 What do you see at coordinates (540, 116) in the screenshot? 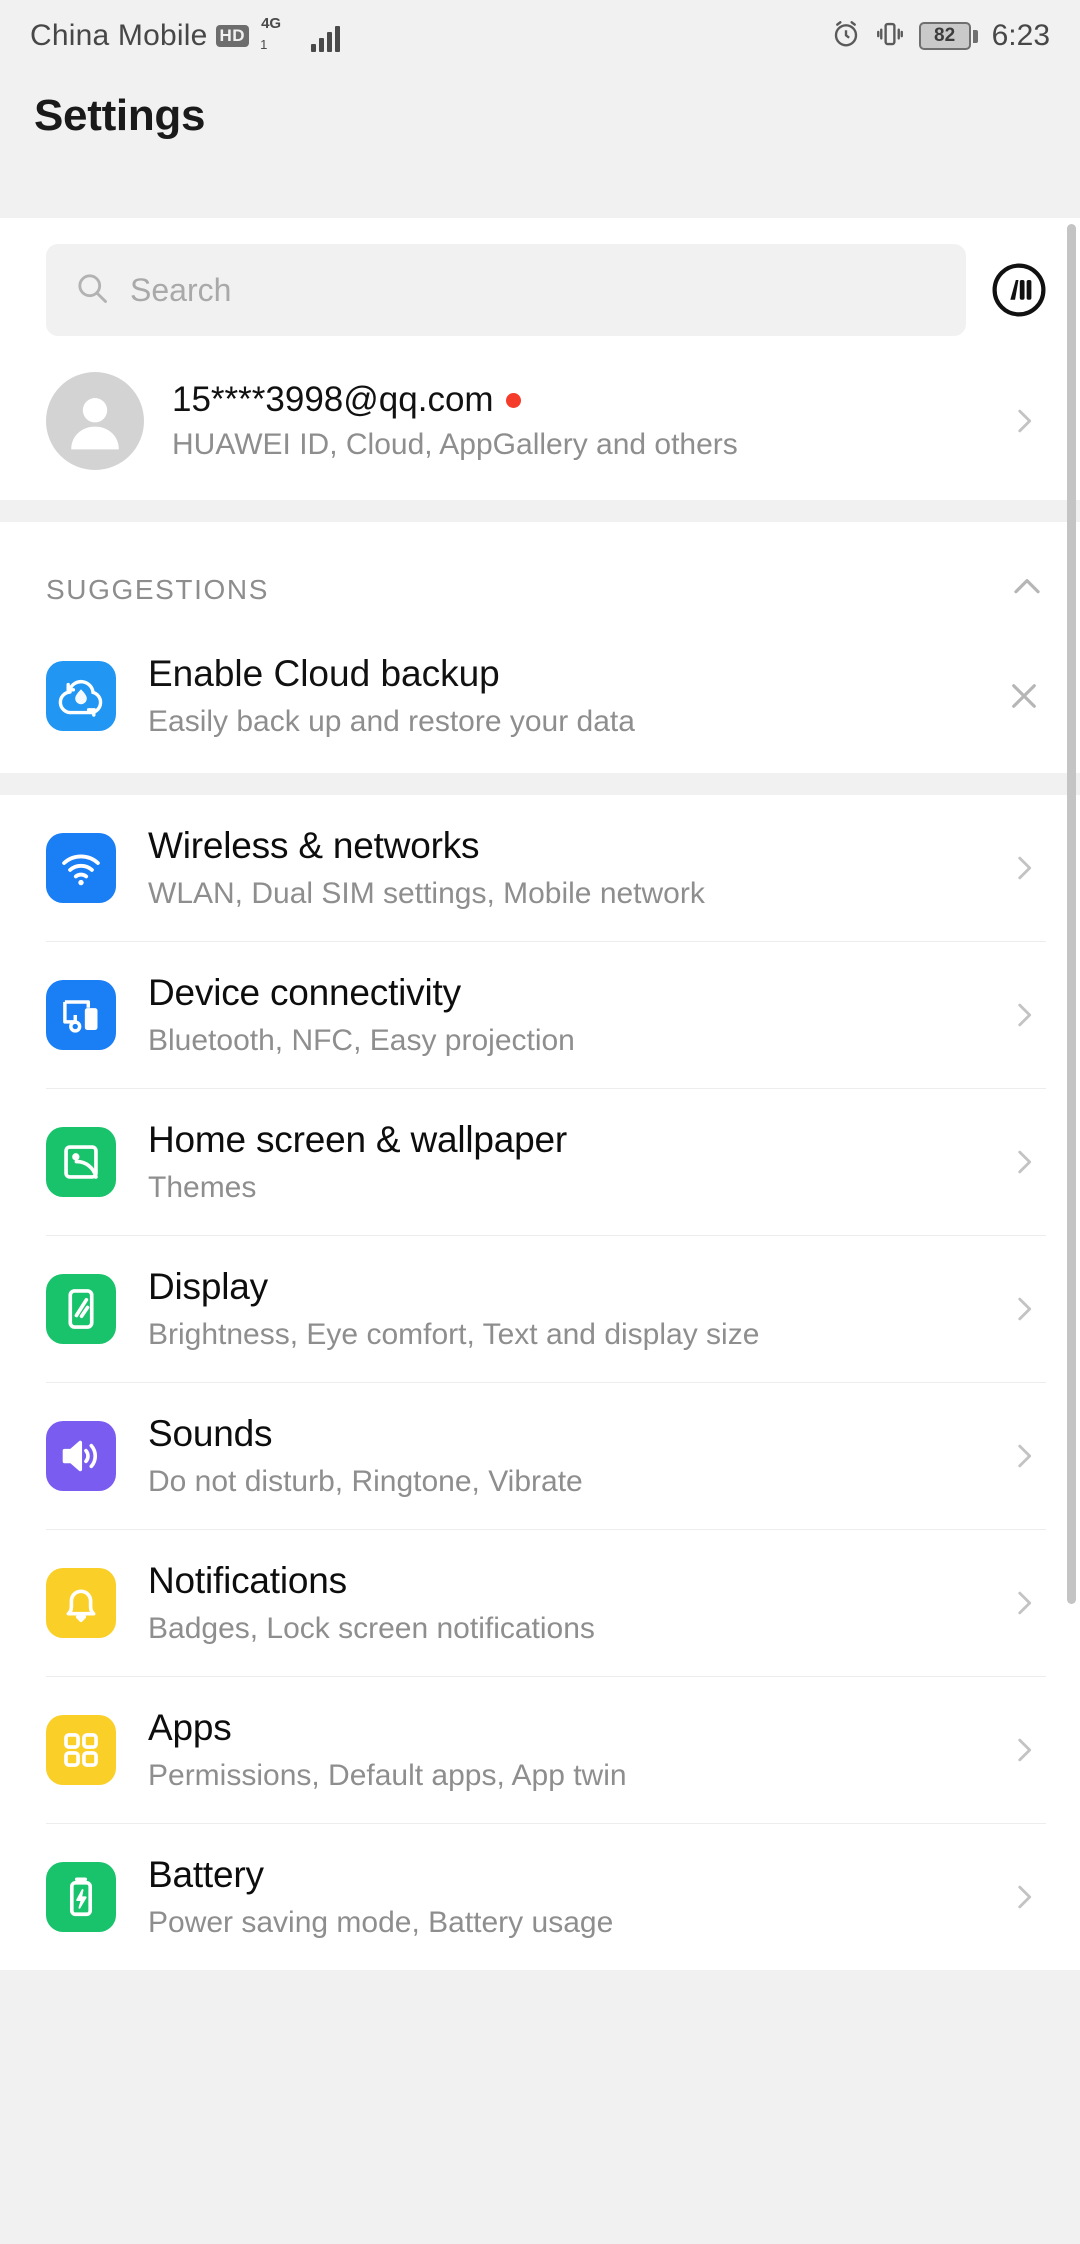
I see `title-bar: Settings` at bounding box center [540, 116].